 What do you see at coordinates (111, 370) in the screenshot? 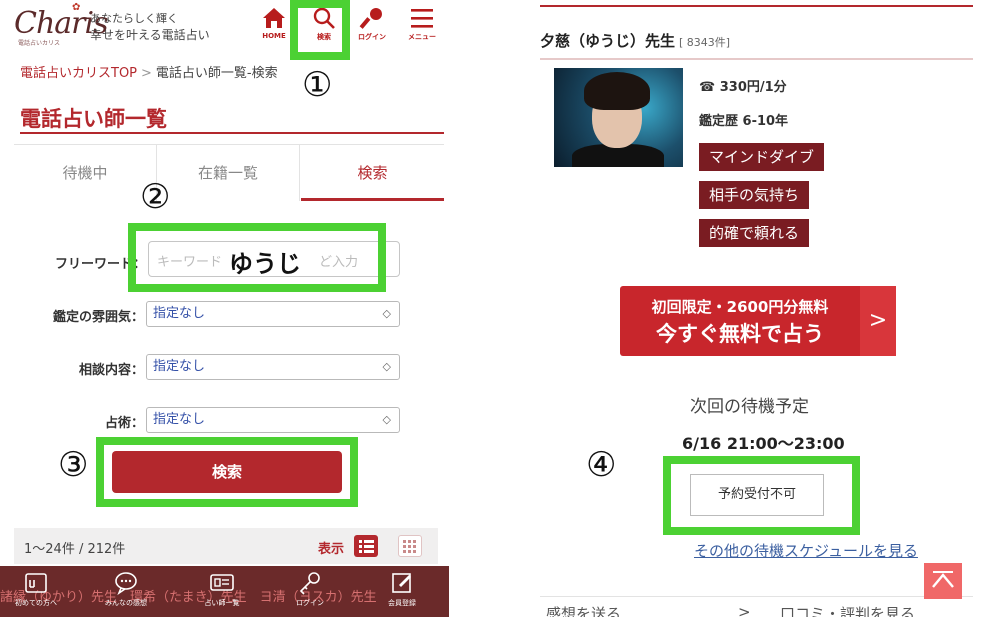
I see `consultation-label: 相談内容：` at bounding box center [111, 370].